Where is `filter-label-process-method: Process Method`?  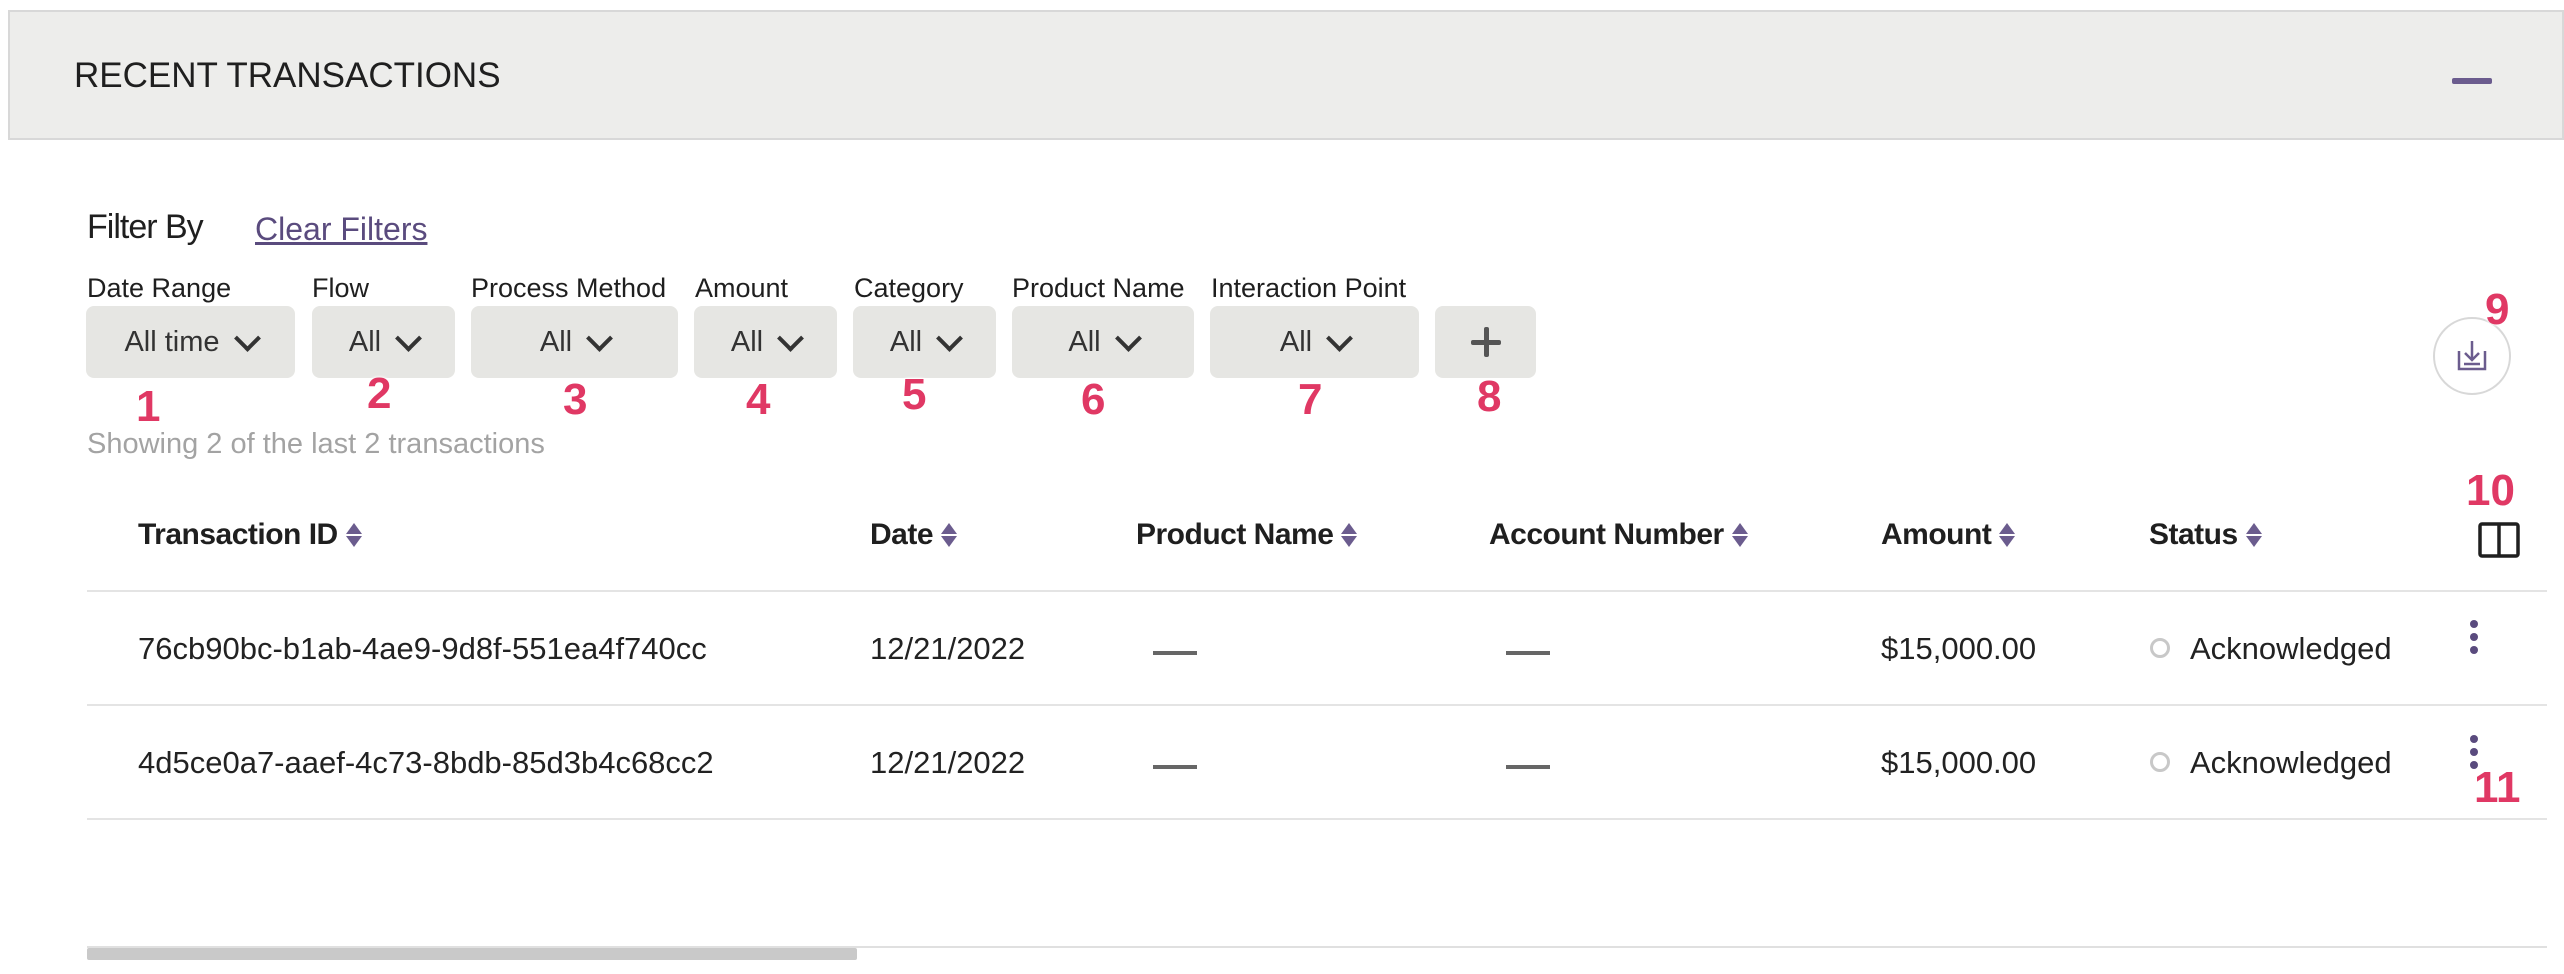 filter-label-process-method: Process Method is located at coordinates (569, 288).